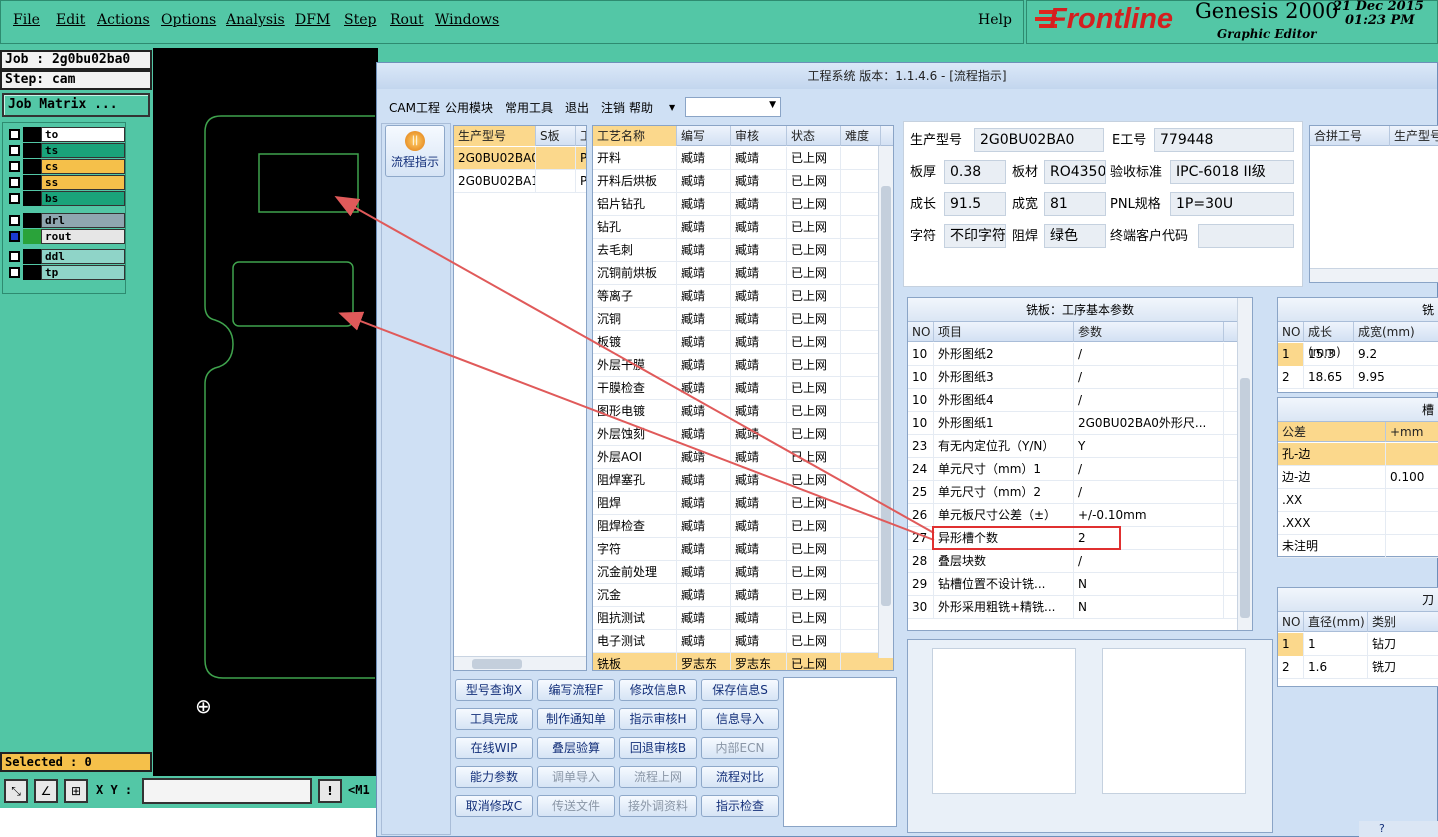 Image resolution: width=1438 pixels, height=837 pixels. I want to click on column-header: 成长(mm), so click(1329, 340).